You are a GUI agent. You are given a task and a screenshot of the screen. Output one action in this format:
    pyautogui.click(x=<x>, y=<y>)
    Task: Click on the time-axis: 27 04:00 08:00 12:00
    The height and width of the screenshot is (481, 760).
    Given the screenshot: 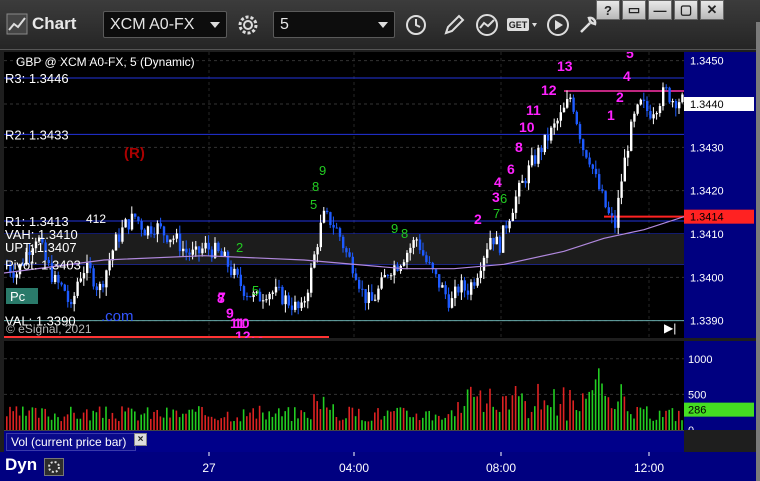 What is the action you would take?
    pyautogui.click(x=380, y=466)
    